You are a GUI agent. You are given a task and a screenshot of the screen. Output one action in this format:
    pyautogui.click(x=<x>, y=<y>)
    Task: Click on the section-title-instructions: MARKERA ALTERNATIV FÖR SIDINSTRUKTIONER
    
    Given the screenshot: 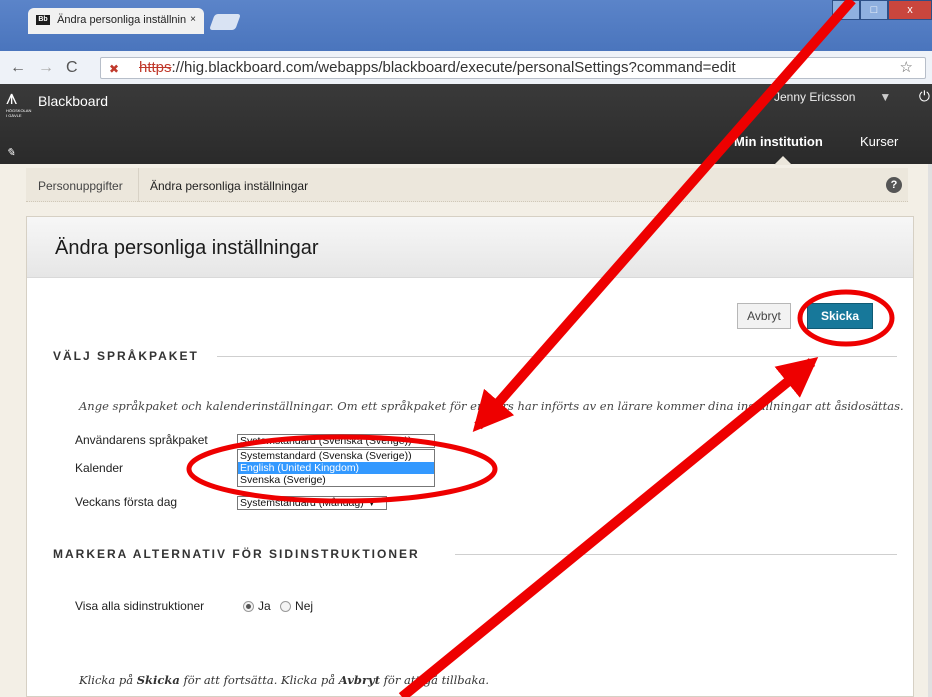 What is the action you would take?
    pyautogui.click(x=236, y=554)
    